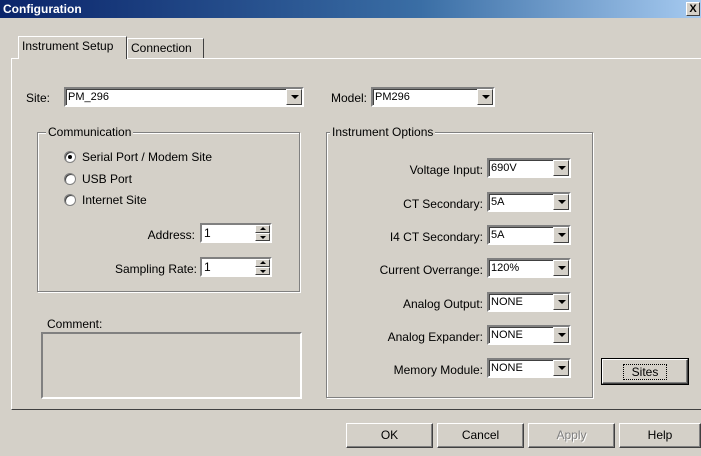  What do you see at coordinates (147, 157) in the screenshot?
I see `radio-serial-port-label: Serial Port / Modem Site` at bounding box center [147, 157].